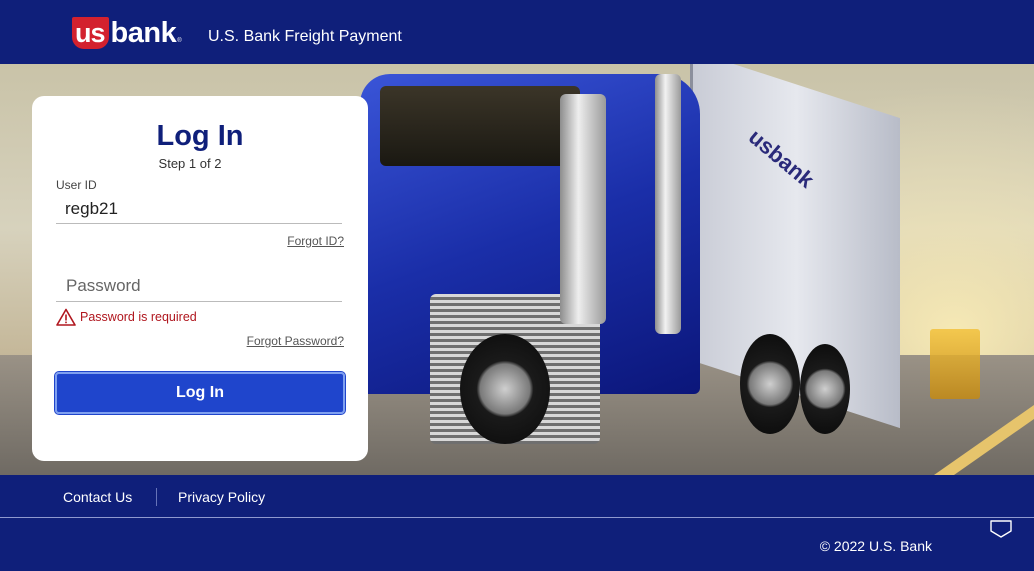  Describe the element at coordinates (770, 384) in the screenshot. I see `hero-rear-wheel` at that location.